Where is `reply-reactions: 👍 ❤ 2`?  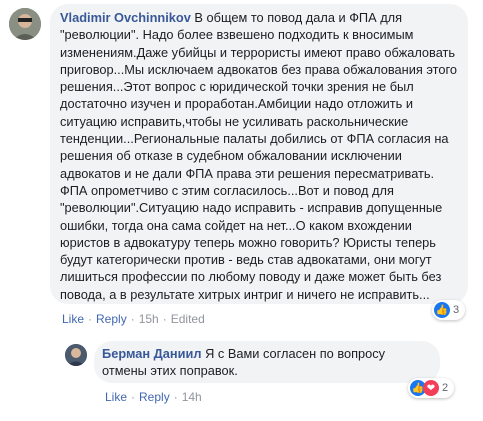
reply-reactions: 👍 ❤ 2 is located at coordinates (431, 388).